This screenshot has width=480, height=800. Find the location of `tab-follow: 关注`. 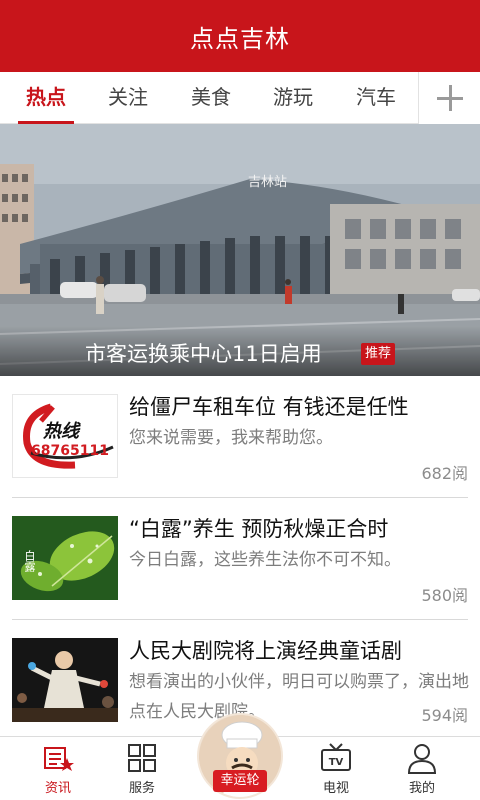

tab-follow: 关注 is located at coordinates (128, 98).